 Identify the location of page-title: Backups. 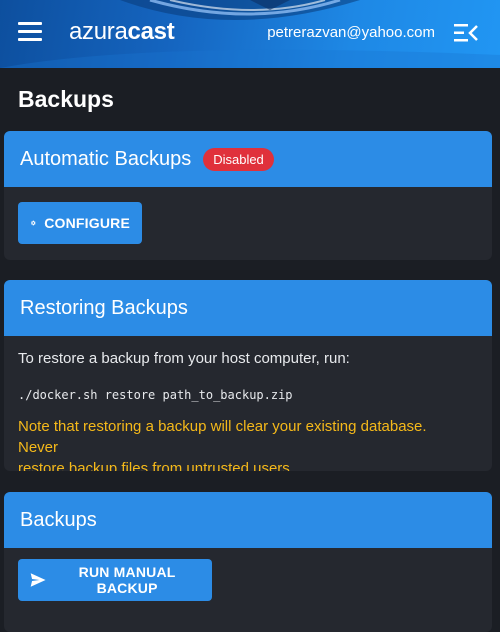
(66, 99).